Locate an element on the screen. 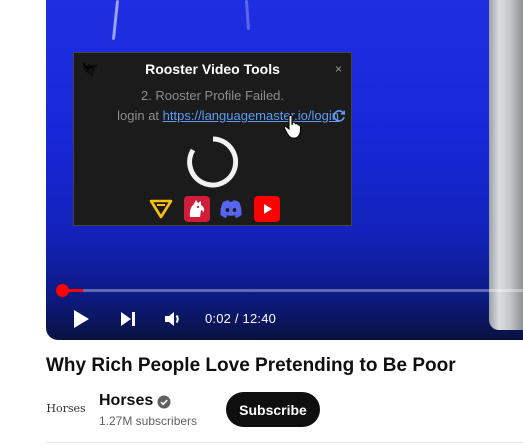 The width and height of the screenshot is (523, 446). languagemaster-icon is located at coordinates (161, 209).